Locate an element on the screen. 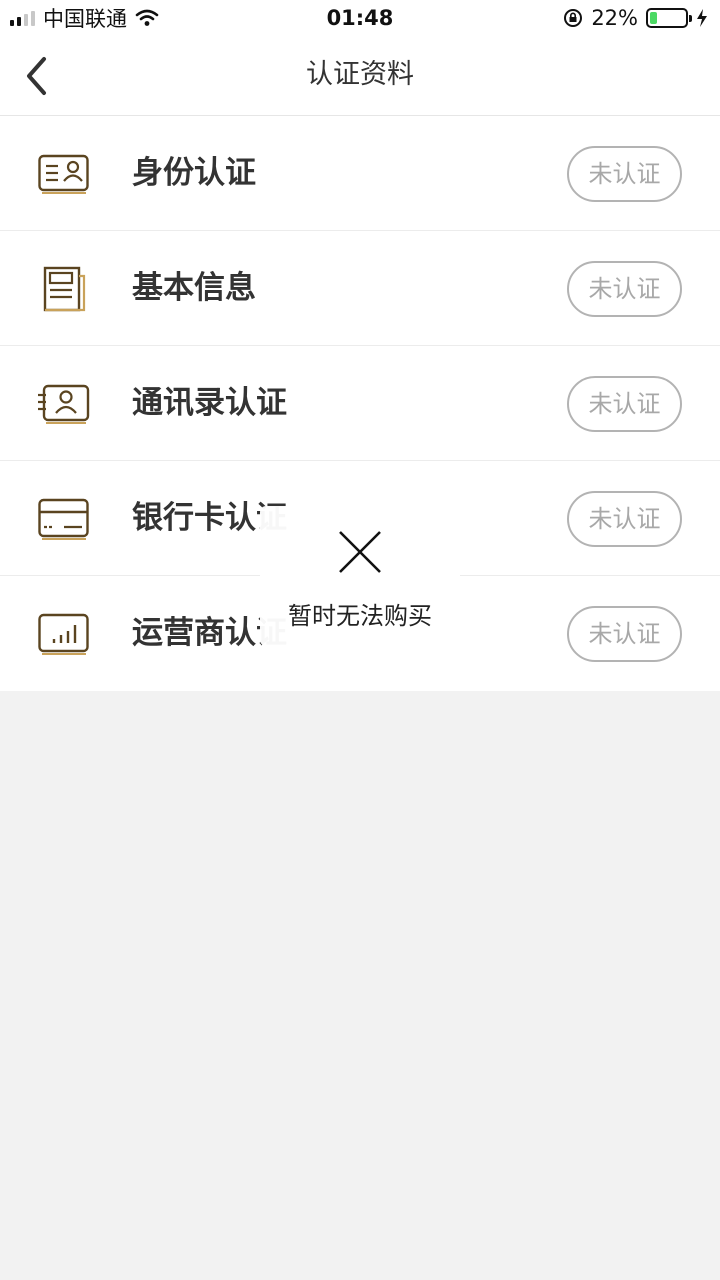 The image size is (720, 1280). bank-card-icon is located at coordinates (63, 519).